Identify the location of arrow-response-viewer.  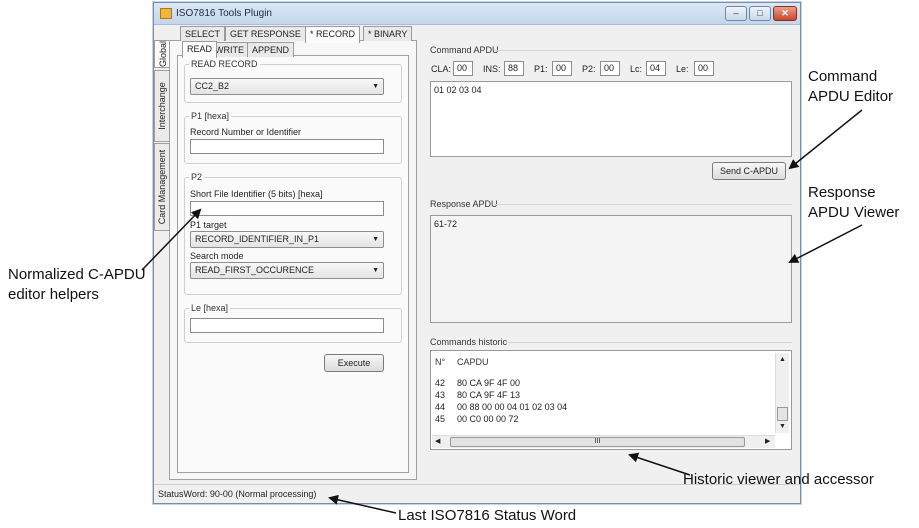
(825, 243).